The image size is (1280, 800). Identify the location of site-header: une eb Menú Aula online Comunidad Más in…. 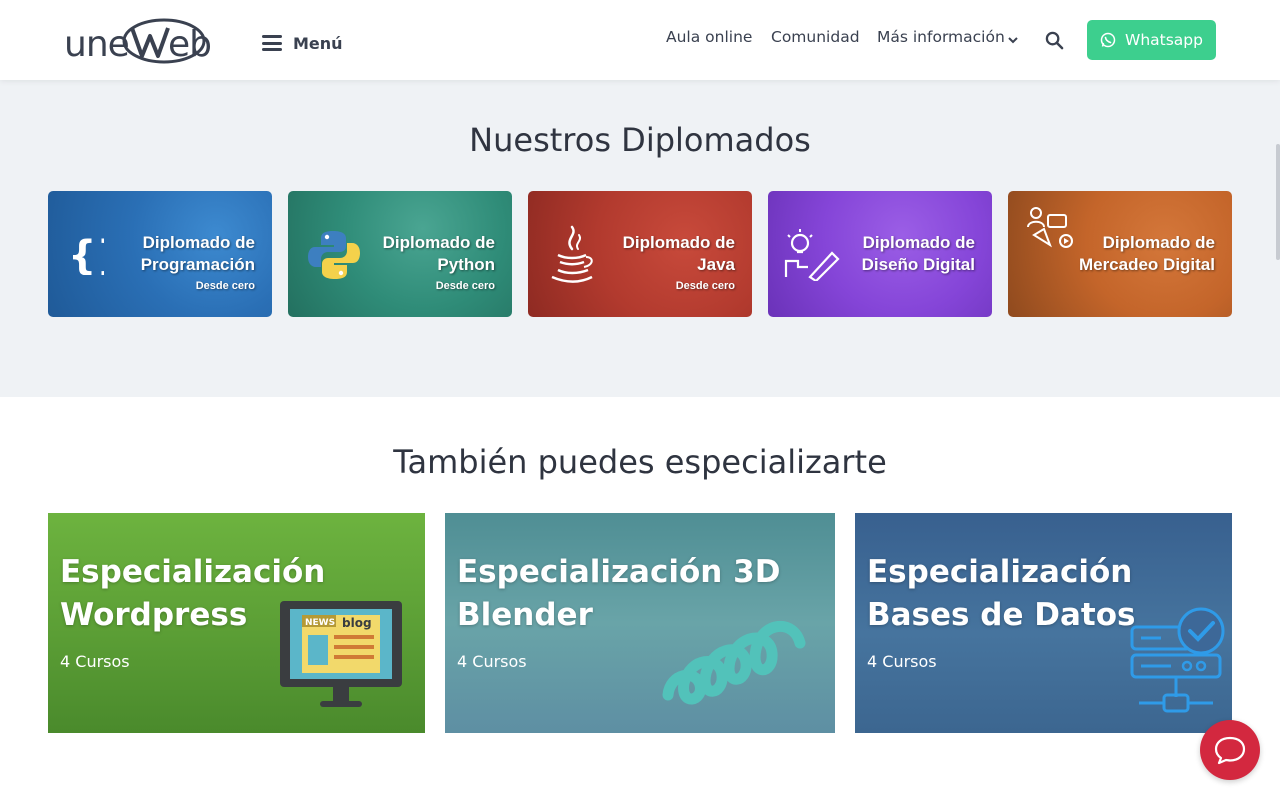
(640, 40).